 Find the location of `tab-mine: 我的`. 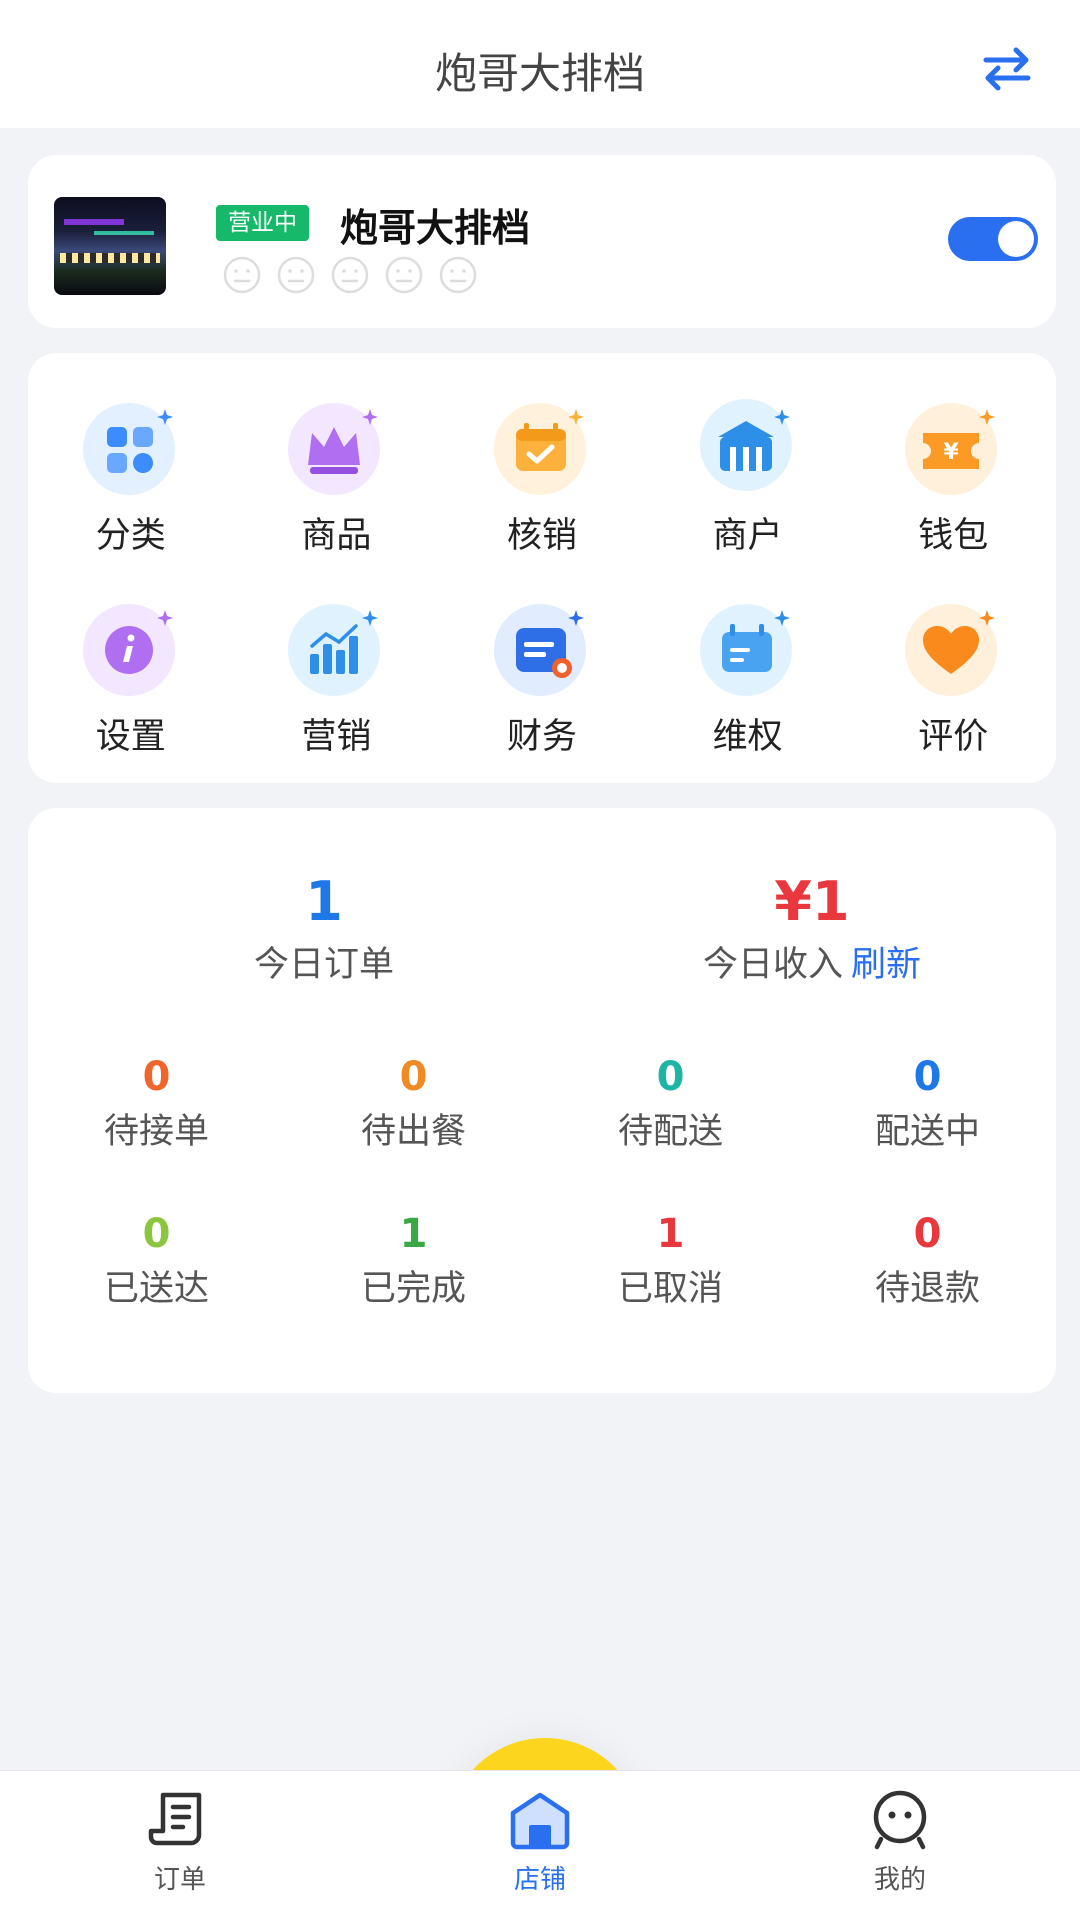

tab-mine: 我的 is located at coordinates (900, 1845).